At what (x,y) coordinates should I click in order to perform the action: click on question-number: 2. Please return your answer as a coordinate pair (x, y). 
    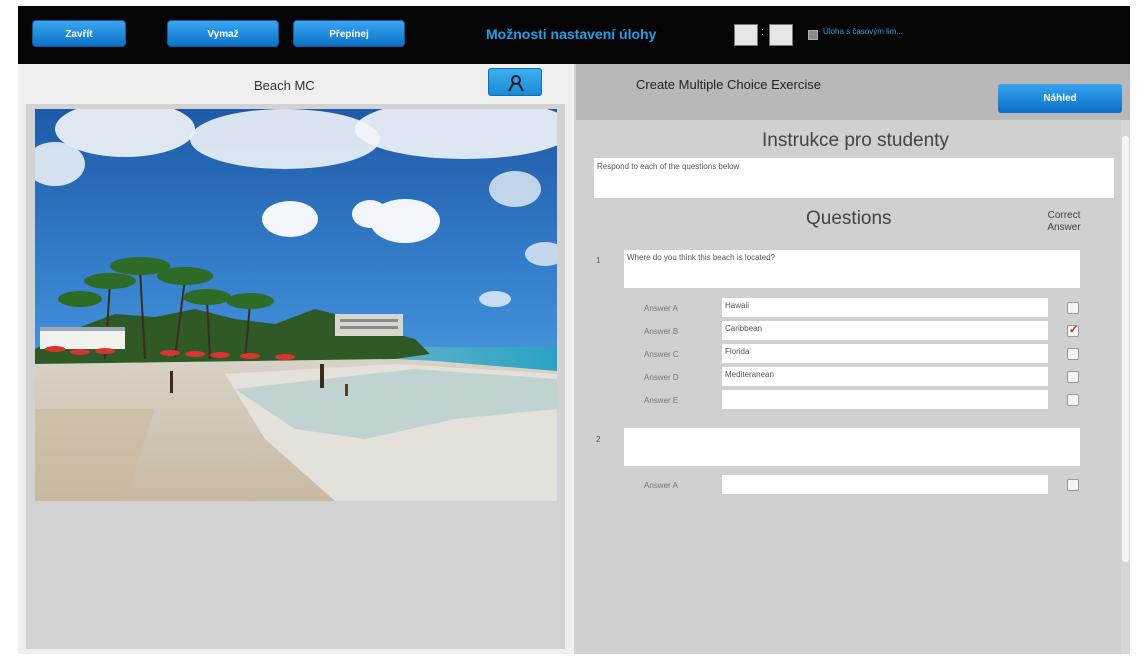
    Looking at the image, I should click on (598, 439).